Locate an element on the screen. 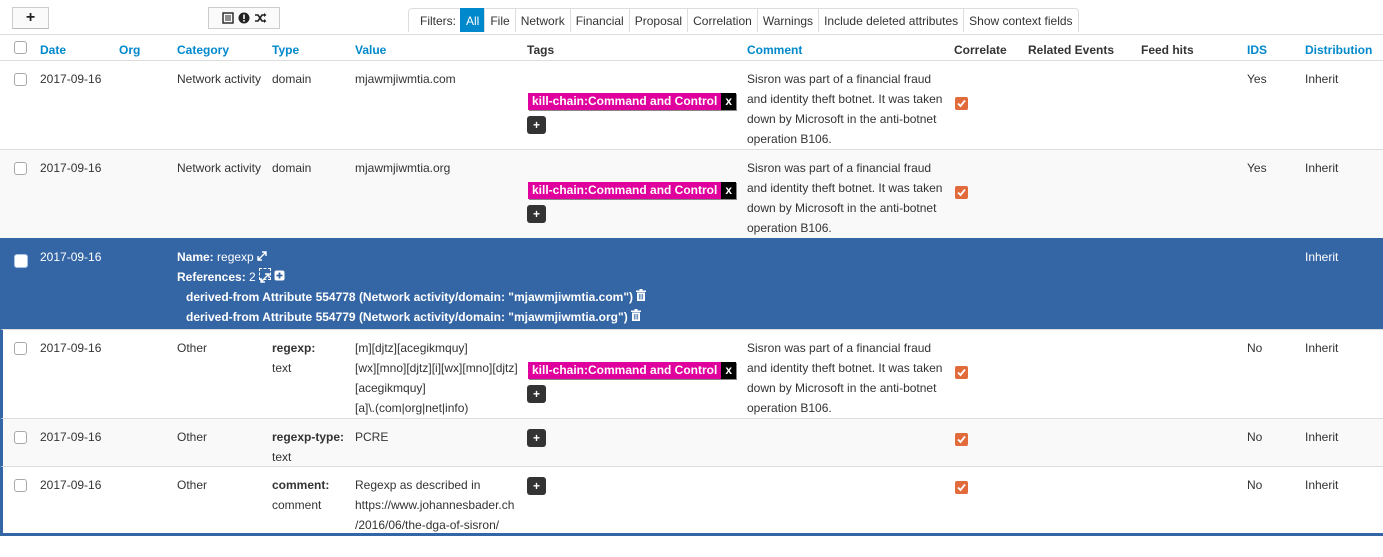  filter-correlation: Correlation is located at coordinates (722, 20).